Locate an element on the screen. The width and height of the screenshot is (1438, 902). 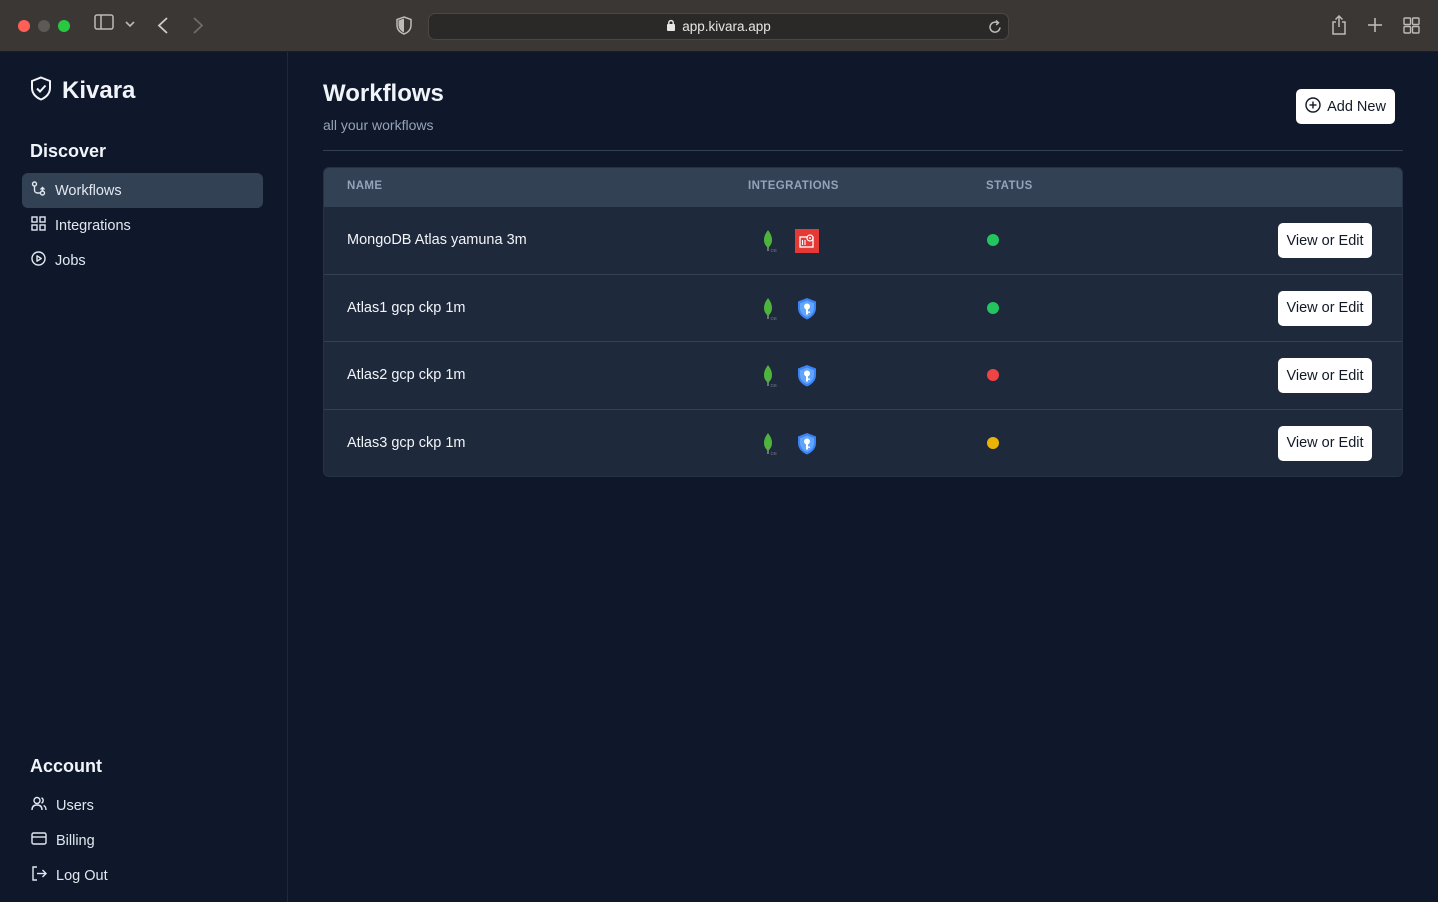
table-header: NAME INTEGRATIONS STATUS is located at coordinates (863, 187).